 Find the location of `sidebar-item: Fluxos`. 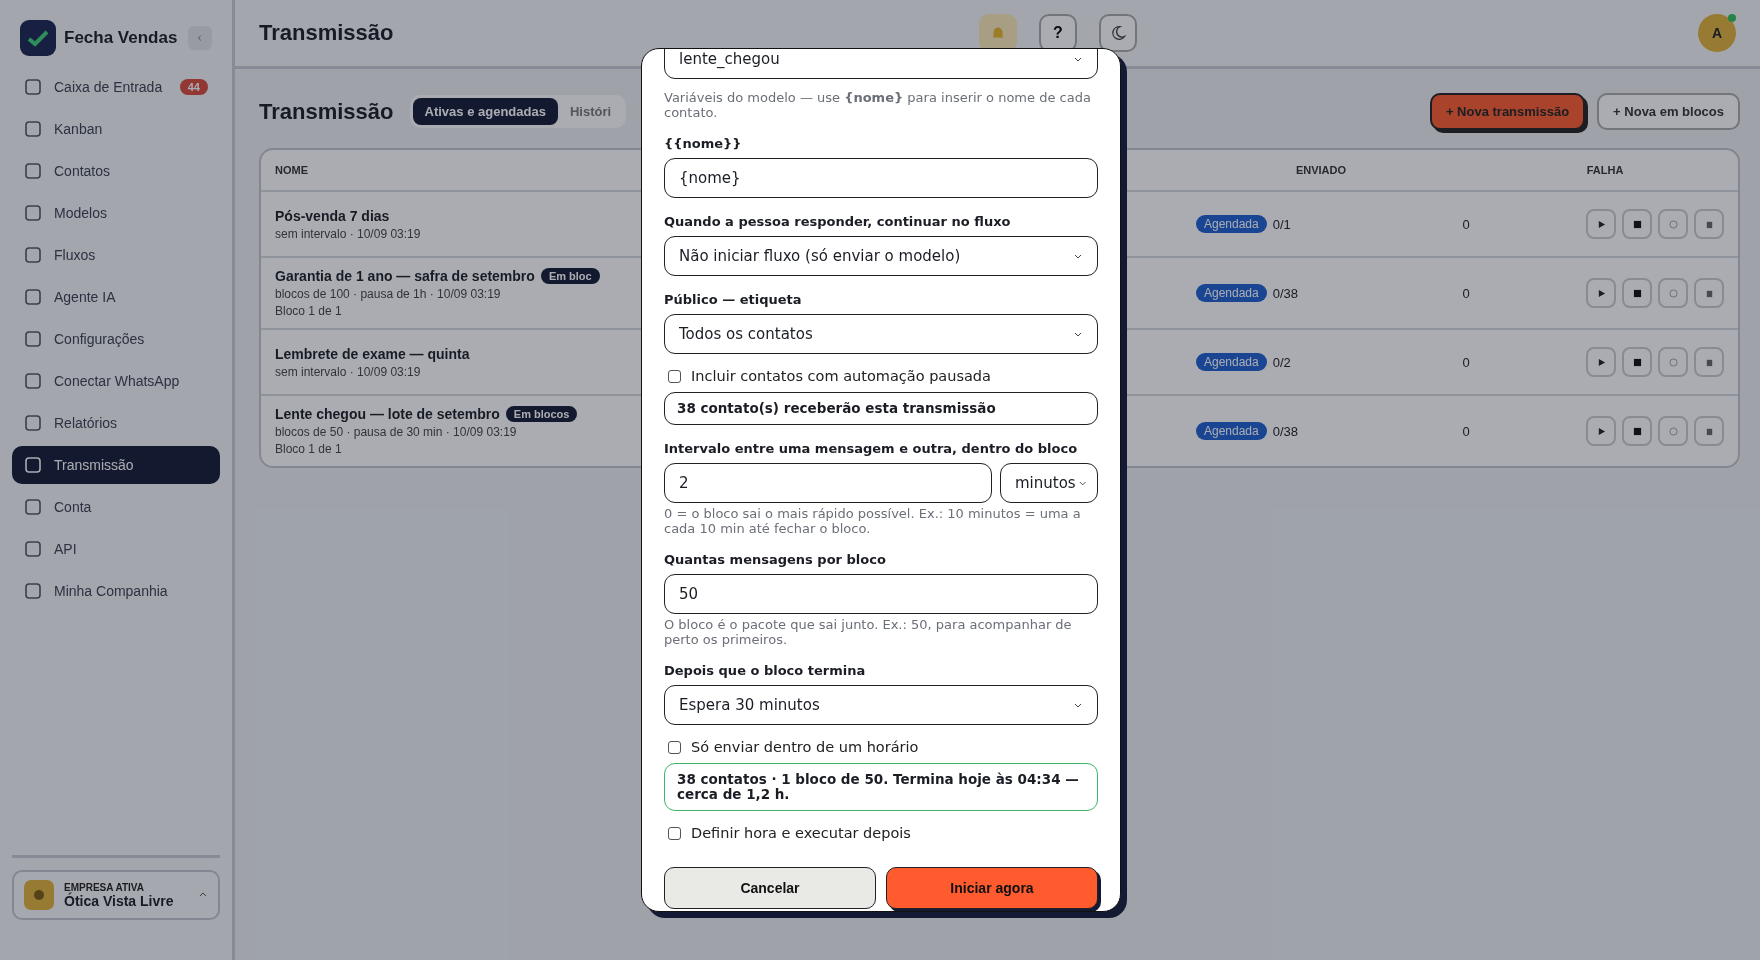

sidebar-item: Fluxos is located at coordinates (116, 255).